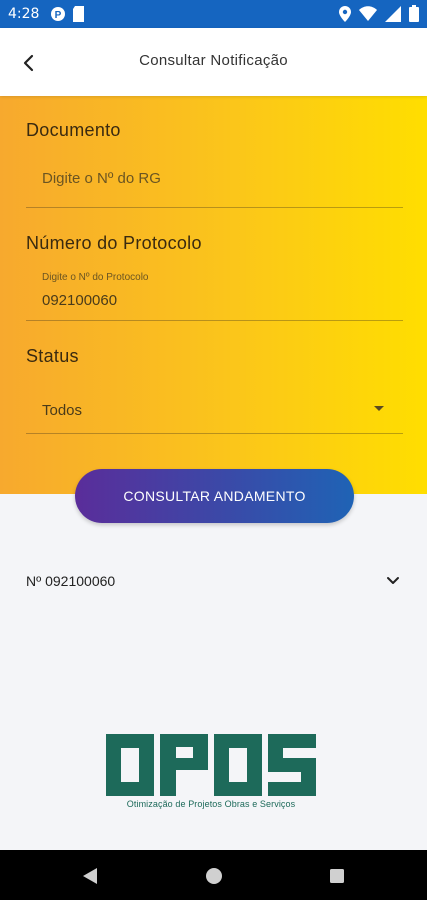 This screenshot has height=900, width=427. Describe the element at coordinates (24, 14) in the screenshot. I see `status-time: 4:28` at that location.